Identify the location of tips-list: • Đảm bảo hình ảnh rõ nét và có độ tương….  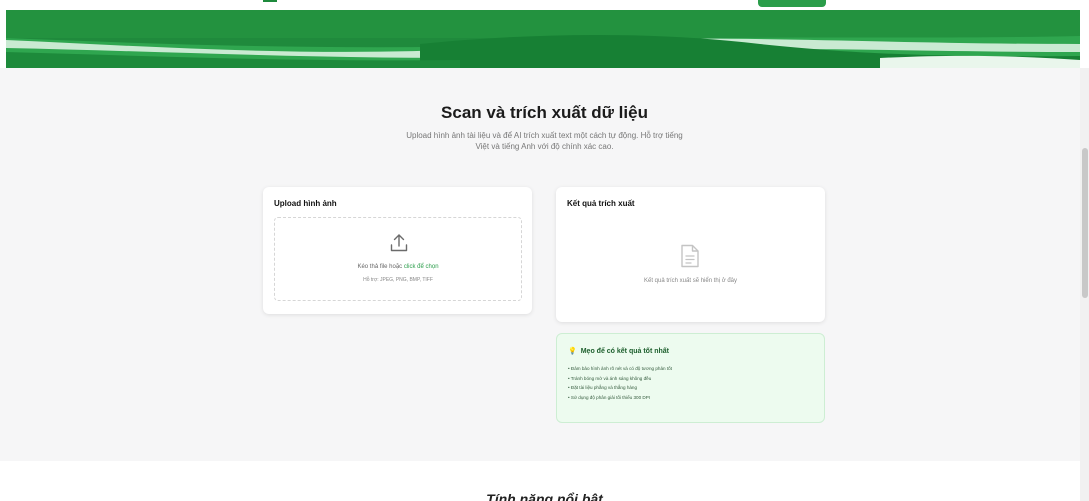
(620, 383).